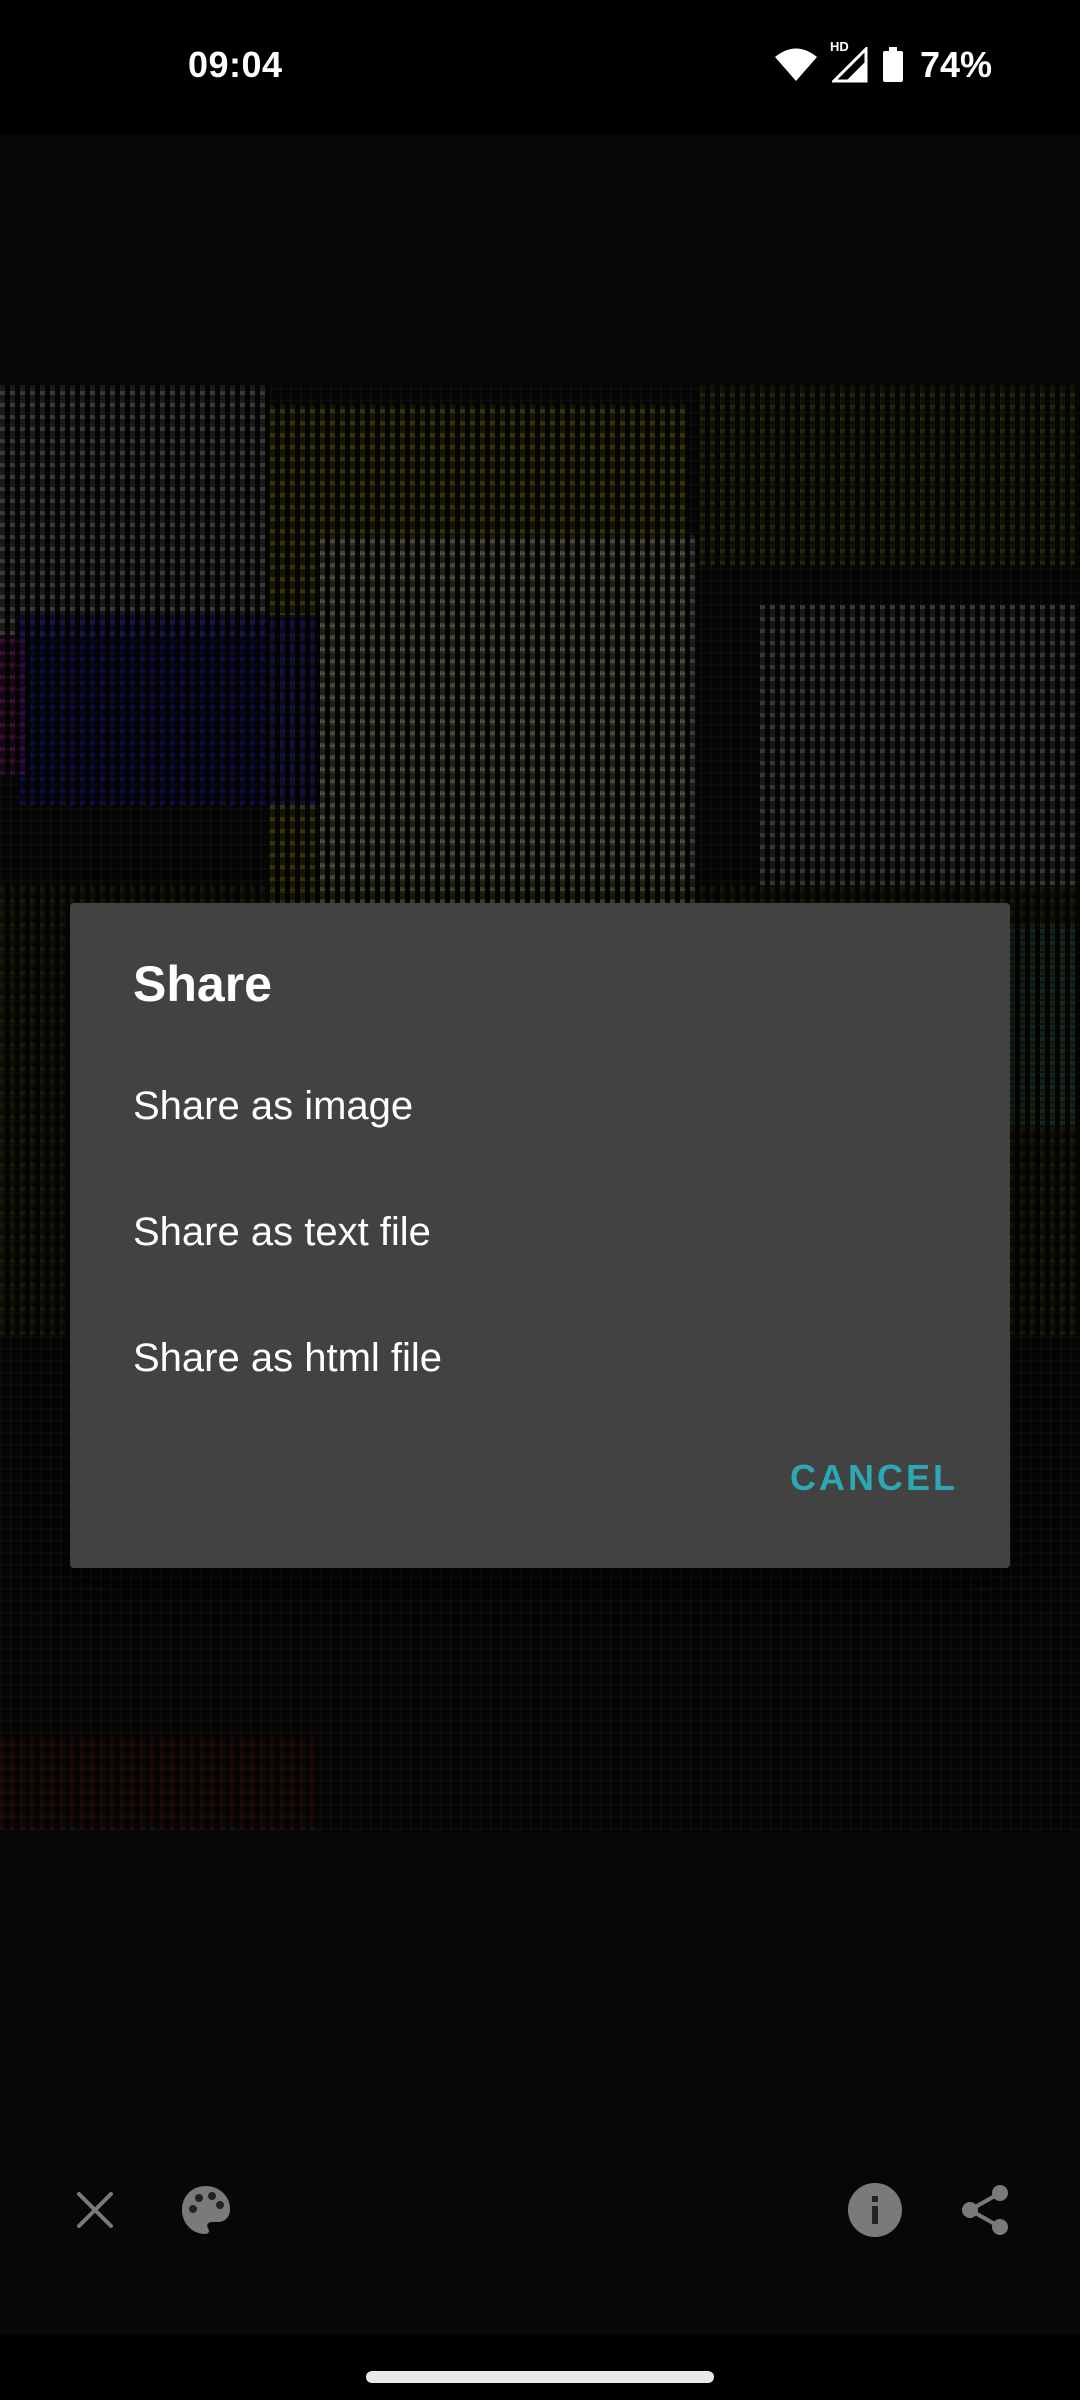  I want to click on cancel-button: CANCEL, so click(874, 1478).